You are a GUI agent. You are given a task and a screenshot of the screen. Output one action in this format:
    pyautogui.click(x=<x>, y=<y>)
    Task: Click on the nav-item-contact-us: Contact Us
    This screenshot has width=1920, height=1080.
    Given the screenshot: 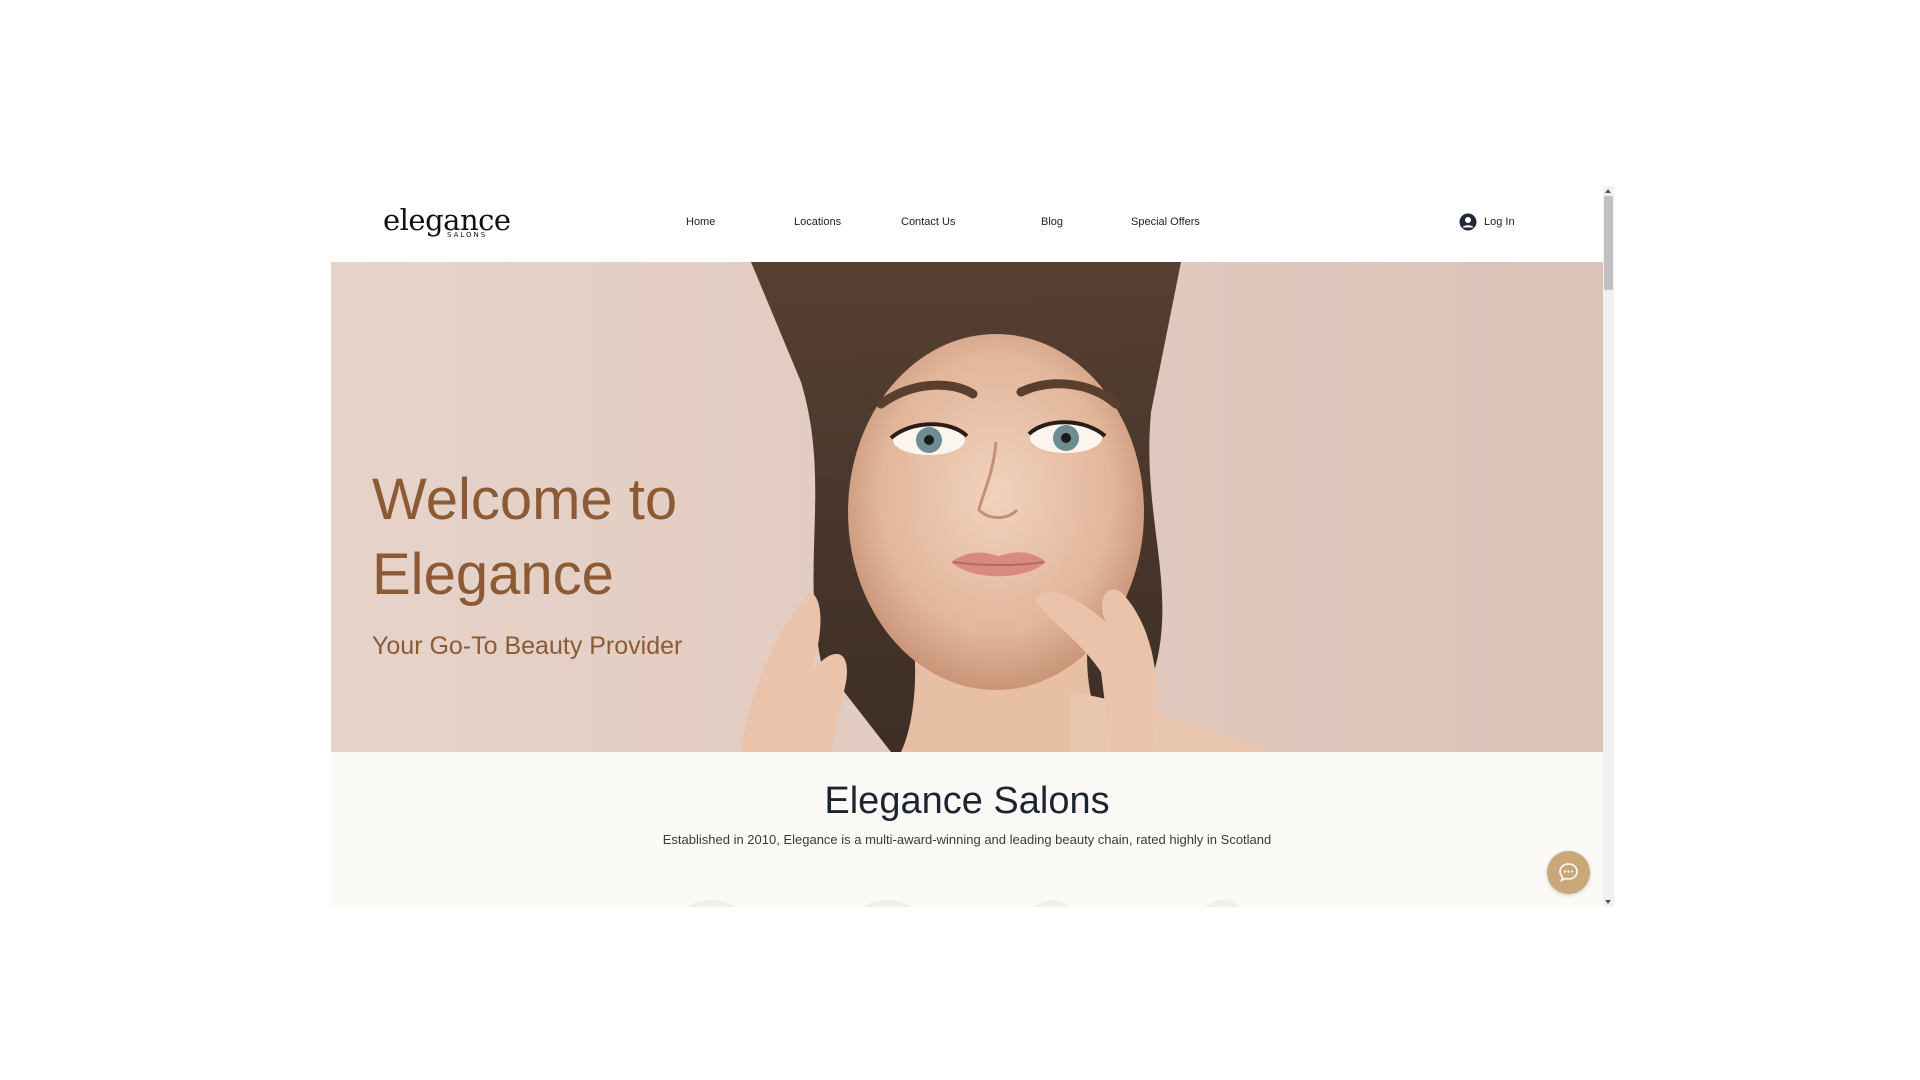 What is the action you would take?
    pyautogui.click(x=928, y=222)
    